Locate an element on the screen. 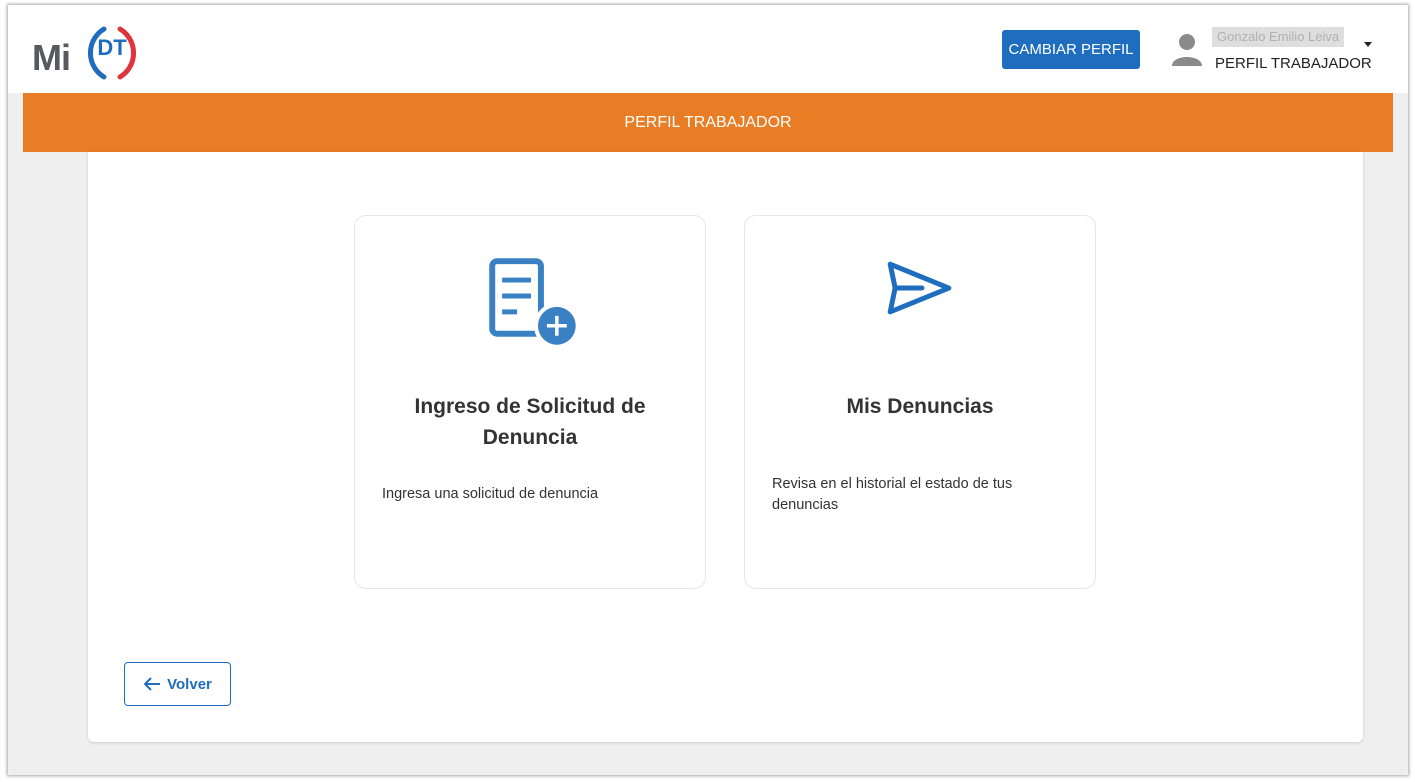 The image size is (1415, 782). user-name: Gonzalo Emilio Leiva is located at coordinates (1278, 37).